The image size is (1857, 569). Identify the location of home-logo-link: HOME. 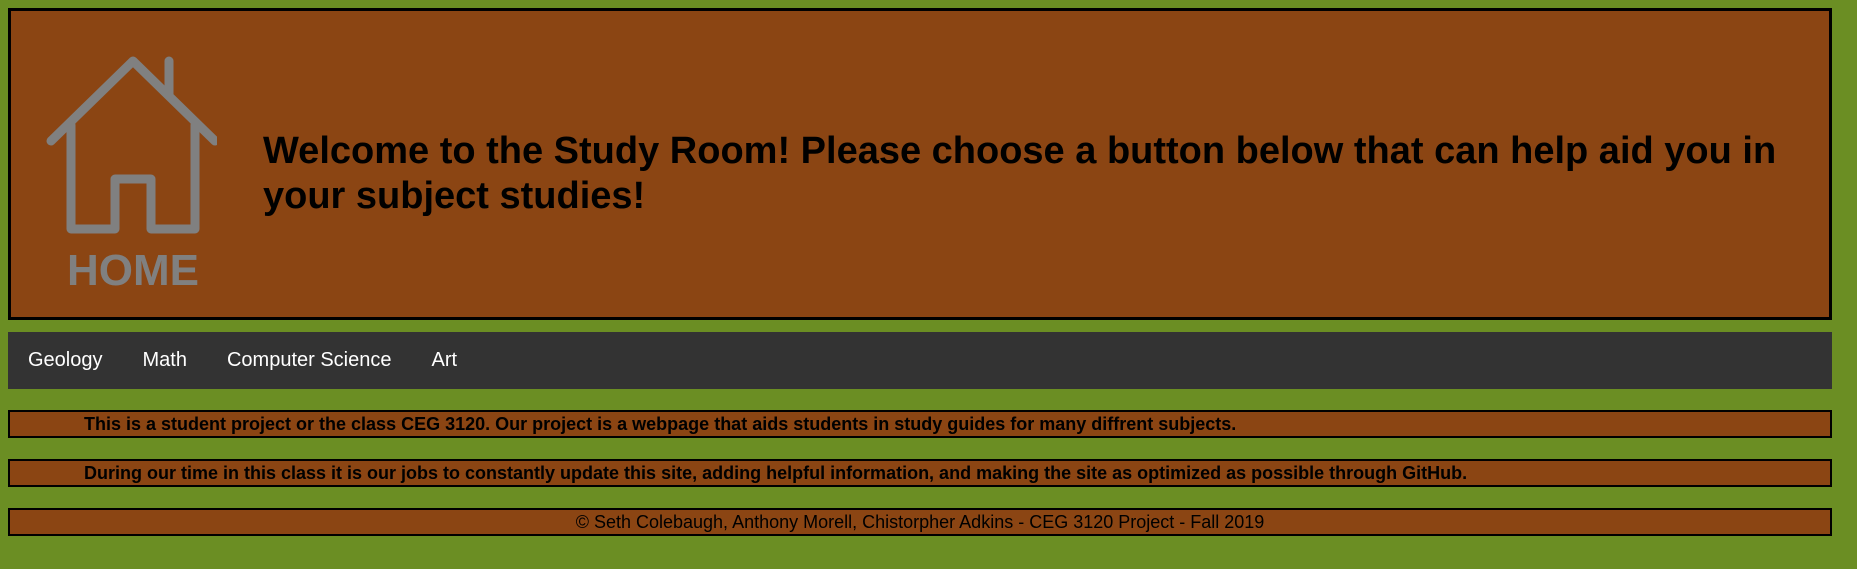
(127, 172).